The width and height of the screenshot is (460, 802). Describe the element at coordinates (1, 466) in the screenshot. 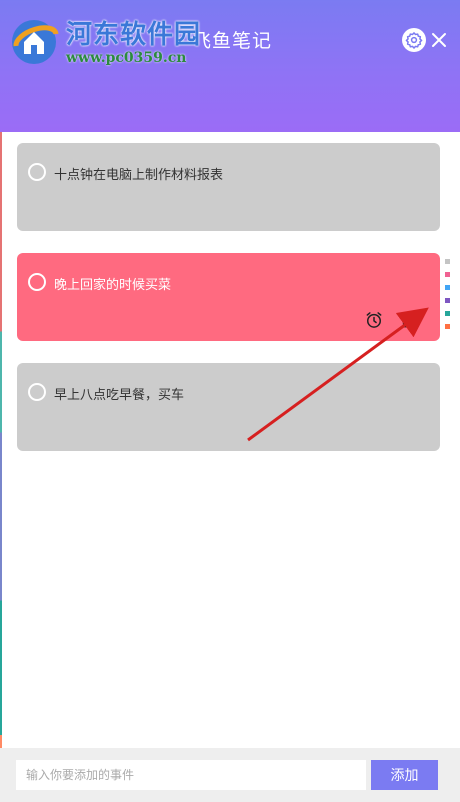

I see `left-edge-strip` at that location.